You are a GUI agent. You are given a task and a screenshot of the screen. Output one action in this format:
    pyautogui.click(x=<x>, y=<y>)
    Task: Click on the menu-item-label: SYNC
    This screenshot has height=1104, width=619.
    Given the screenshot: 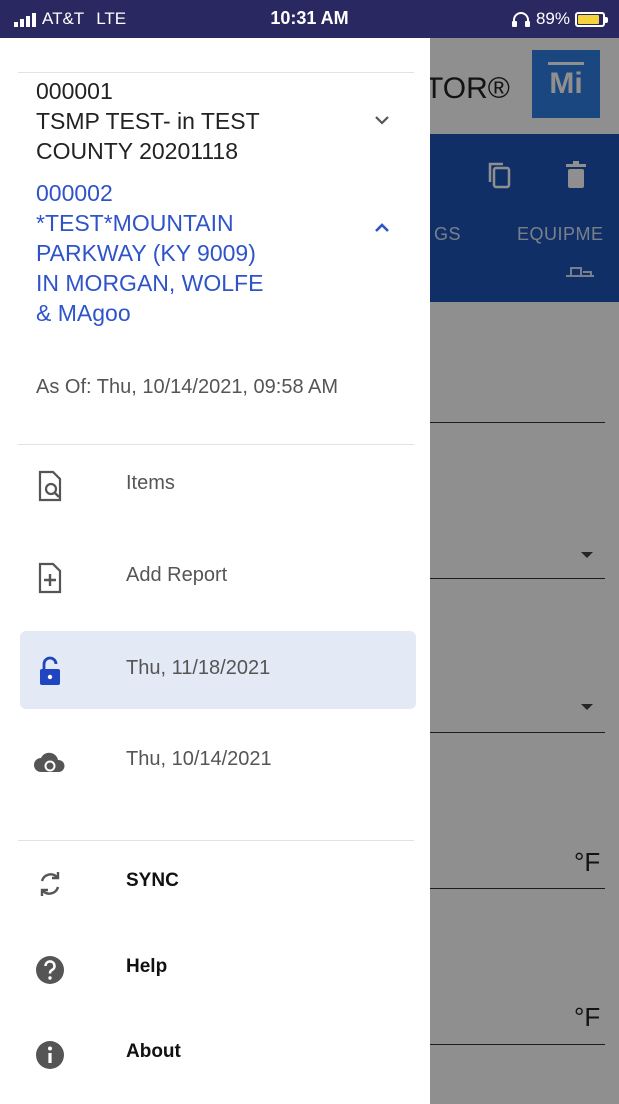 What is the action you would take?
    pyautogui.click(x=152, y=880)
    